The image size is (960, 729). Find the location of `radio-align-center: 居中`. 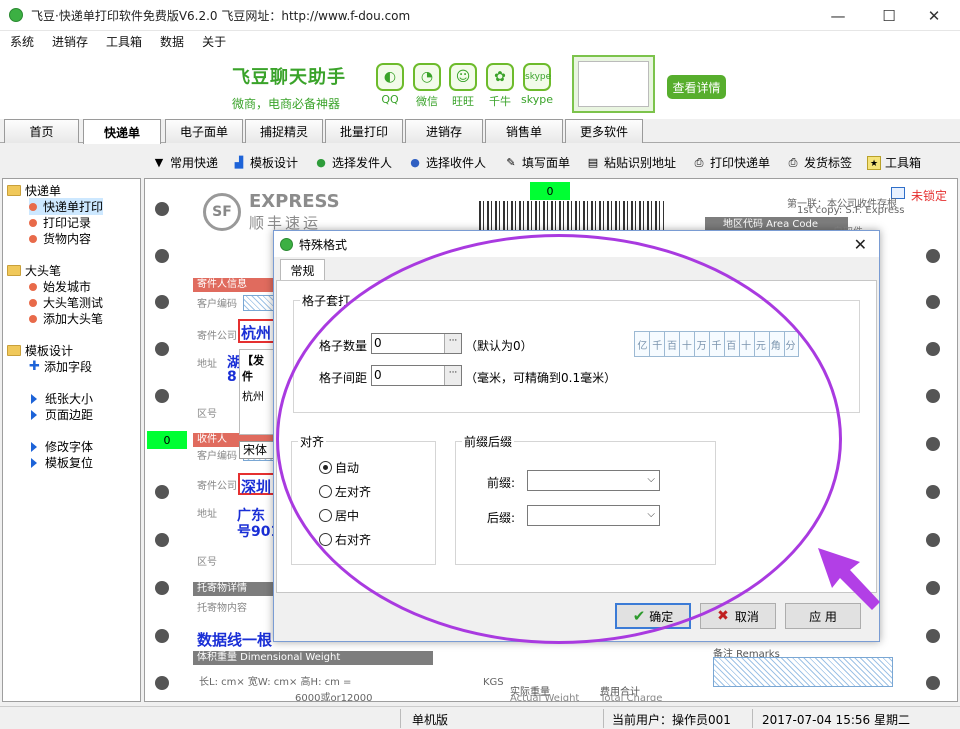

radio-align-center: 居中 is located at coordinates (339, 515).